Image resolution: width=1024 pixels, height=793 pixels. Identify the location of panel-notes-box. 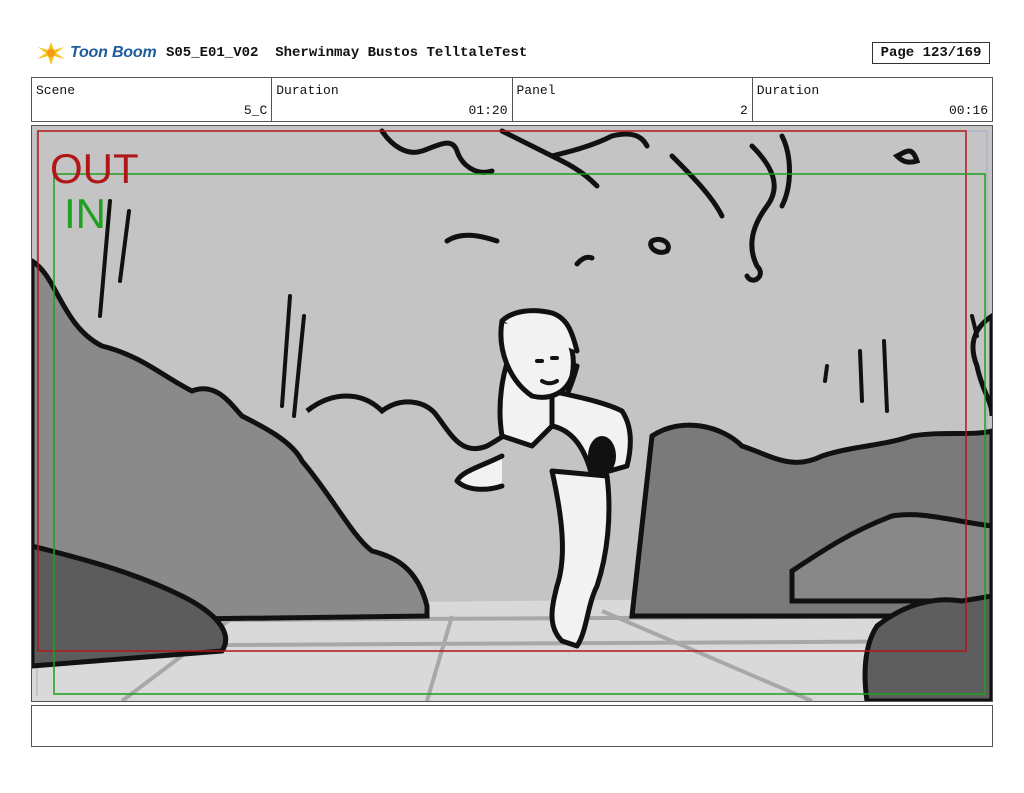
(512, 726).